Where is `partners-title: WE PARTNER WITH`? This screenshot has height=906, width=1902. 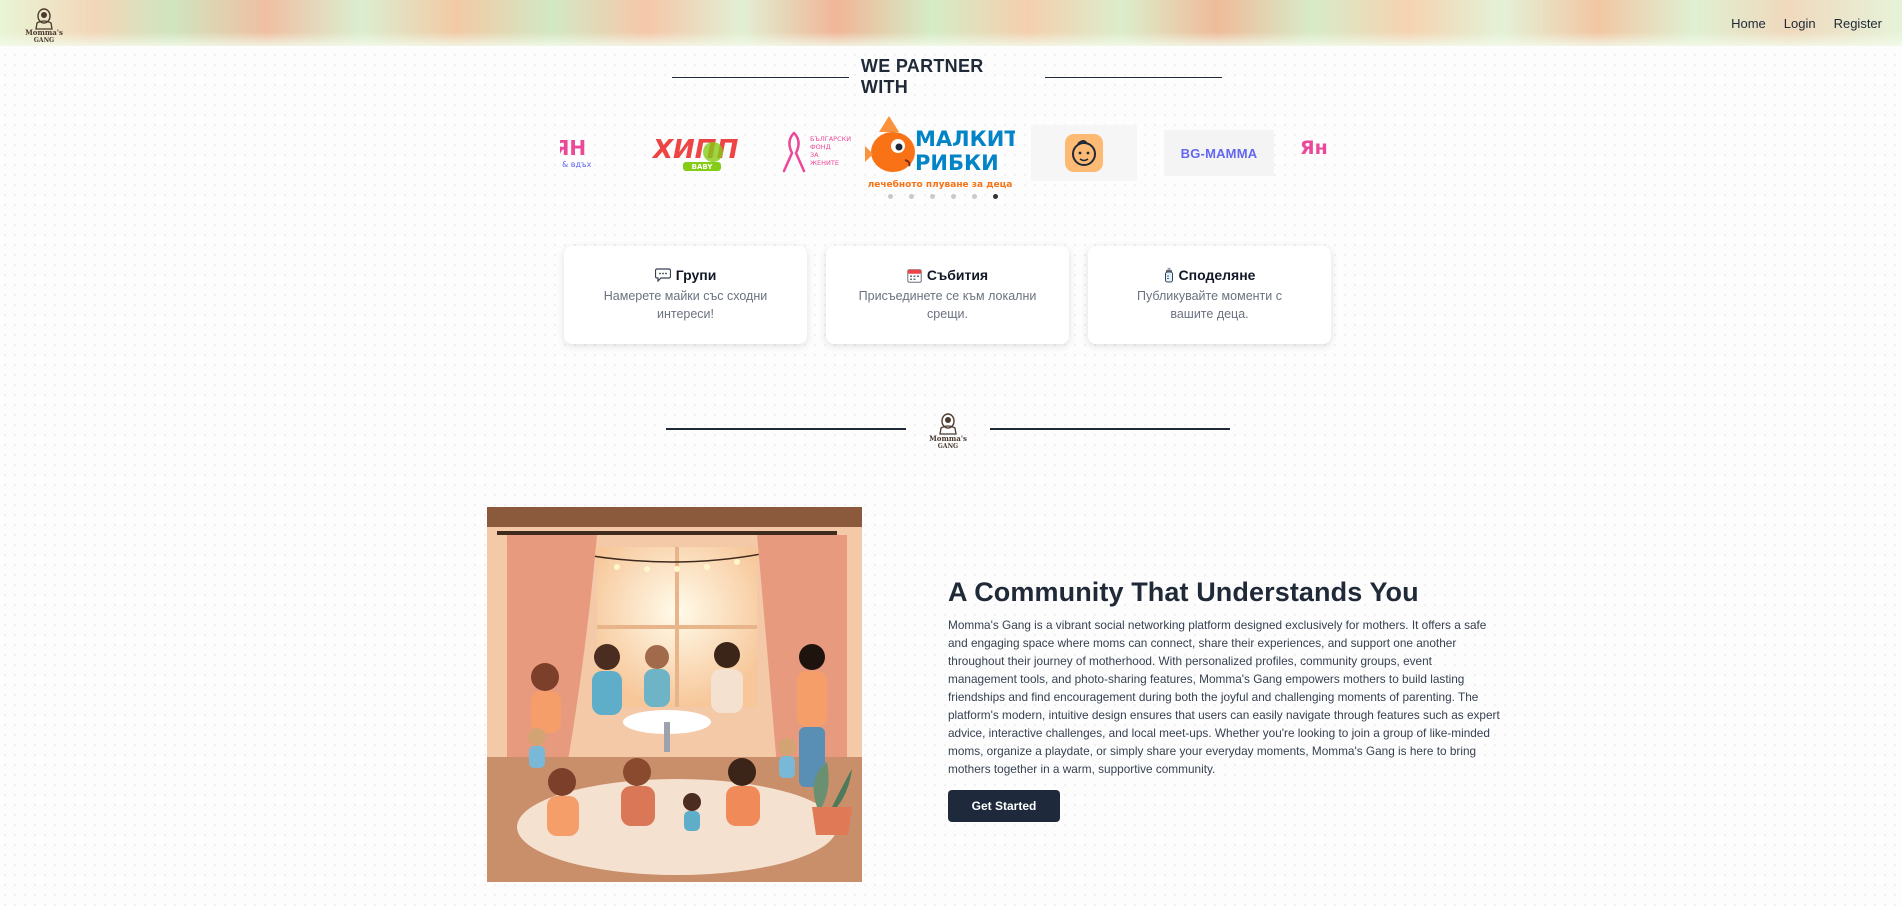
partners-title: WE PARTNER WITH is located at coordinates (922, 76).